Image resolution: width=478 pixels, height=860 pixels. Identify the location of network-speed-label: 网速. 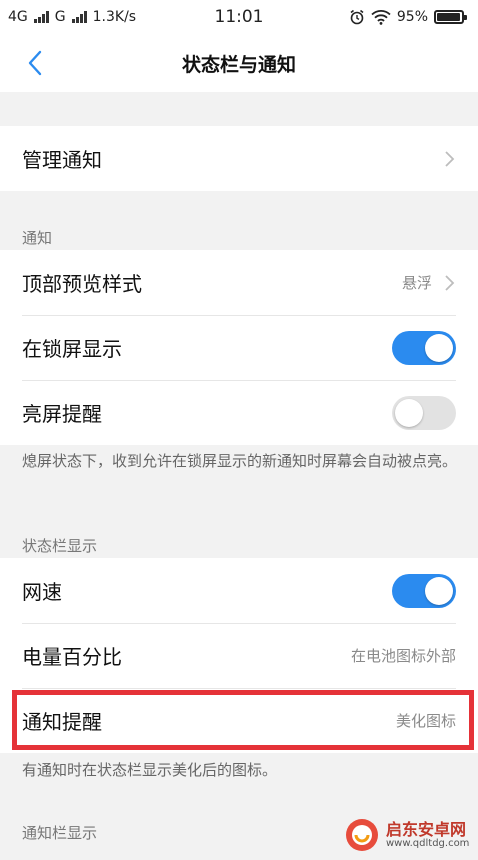
(42, 592).